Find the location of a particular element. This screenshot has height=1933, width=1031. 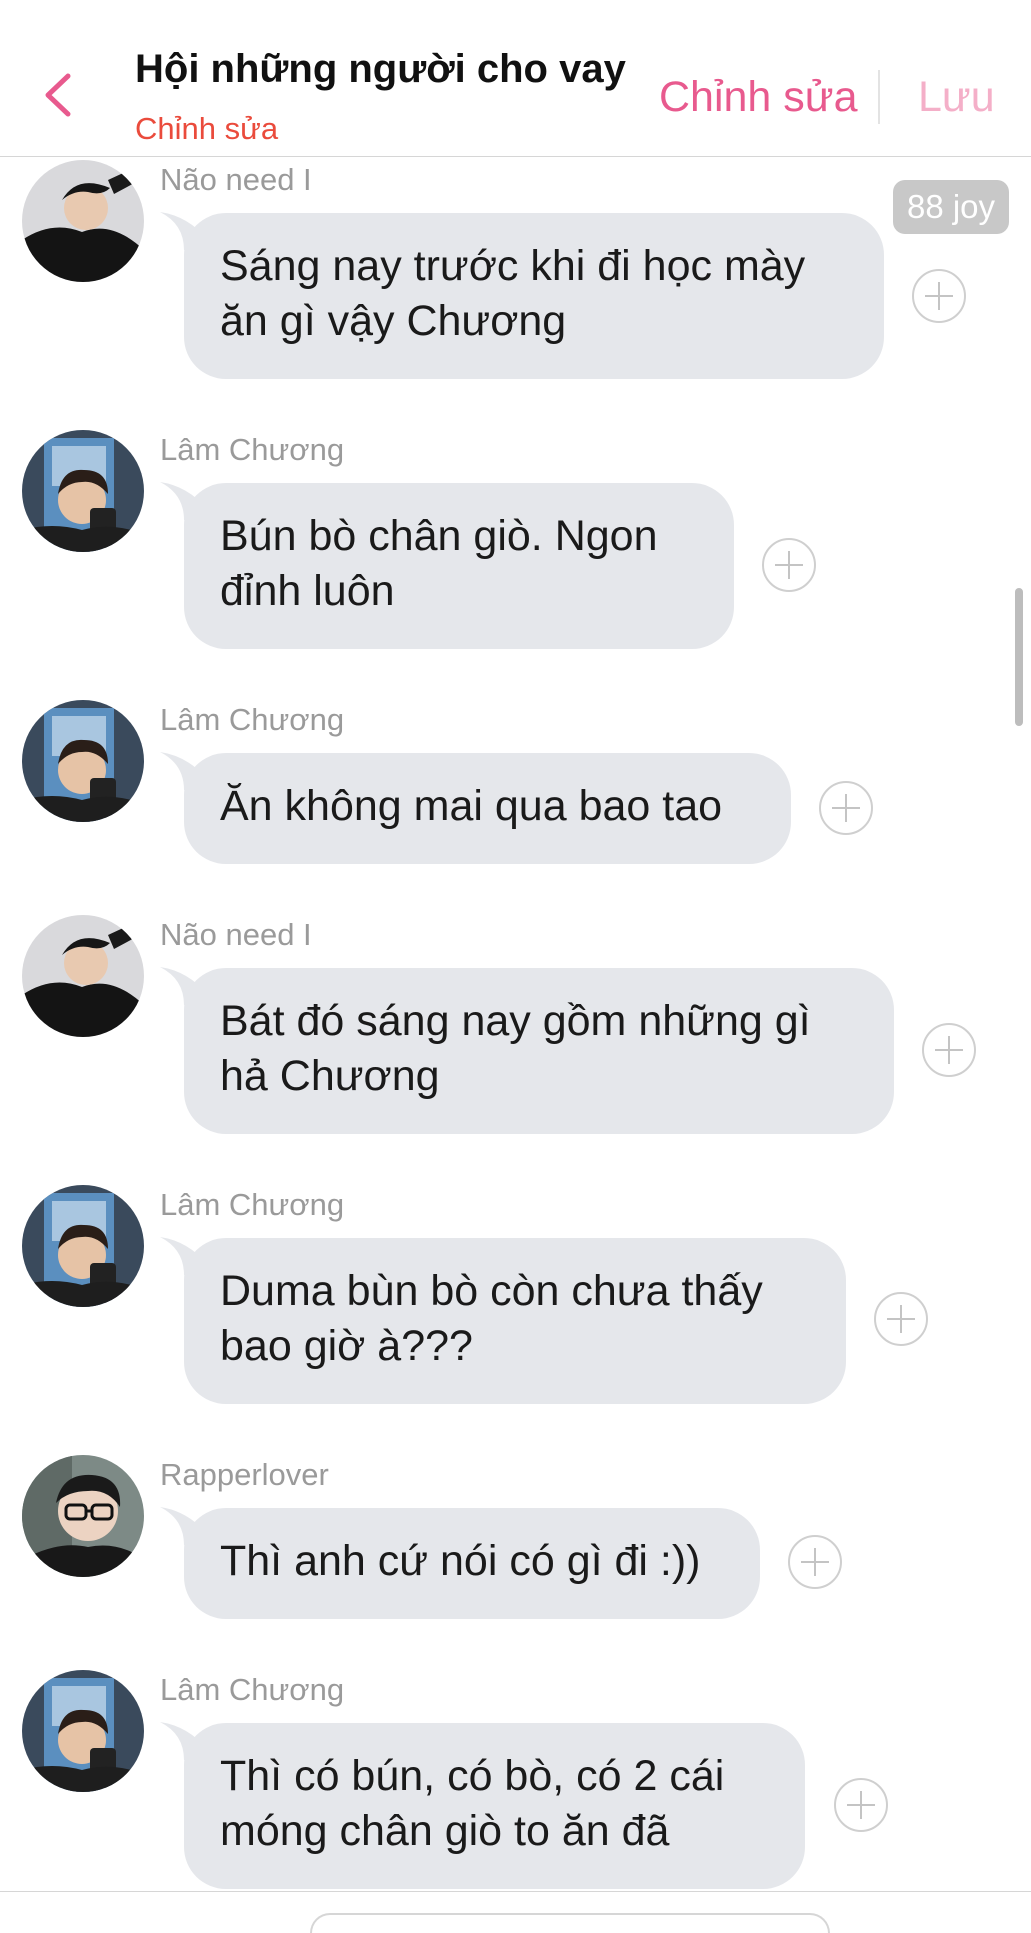

message-line: Duma bùn bò còn chưa thấy is located at coordinates (491, 1291).